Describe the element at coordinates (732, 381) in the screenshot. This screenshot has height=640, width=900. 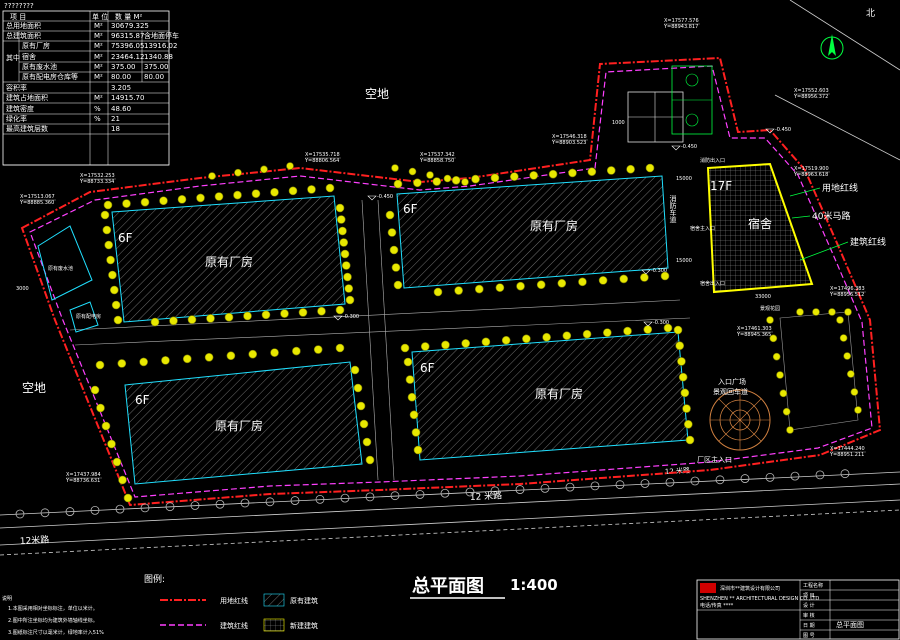
I see `entry-plaza-label: 入口广场` at that location.